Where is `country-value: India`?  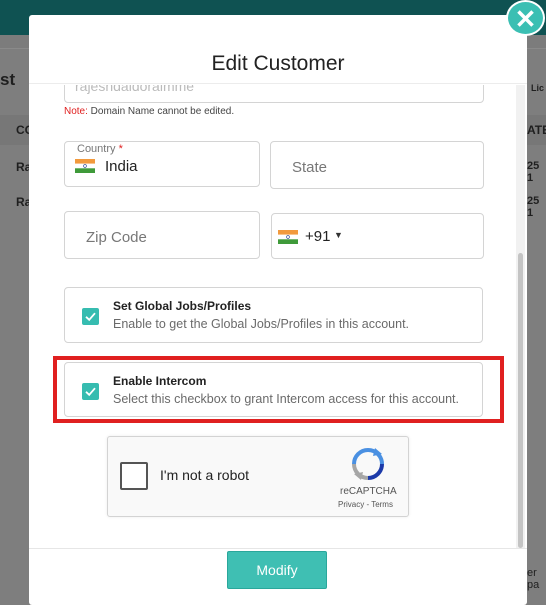
country-value: India is located at coordinates (121, 166).